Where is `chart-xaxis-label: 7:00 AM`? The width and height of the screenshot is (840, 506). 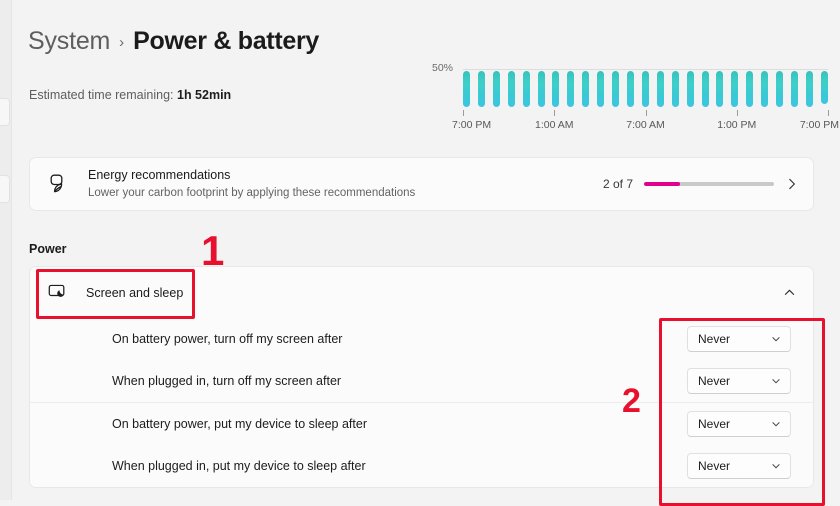
chart-xaxis-label: 7:00 AM is located at coordinates (645, 125).